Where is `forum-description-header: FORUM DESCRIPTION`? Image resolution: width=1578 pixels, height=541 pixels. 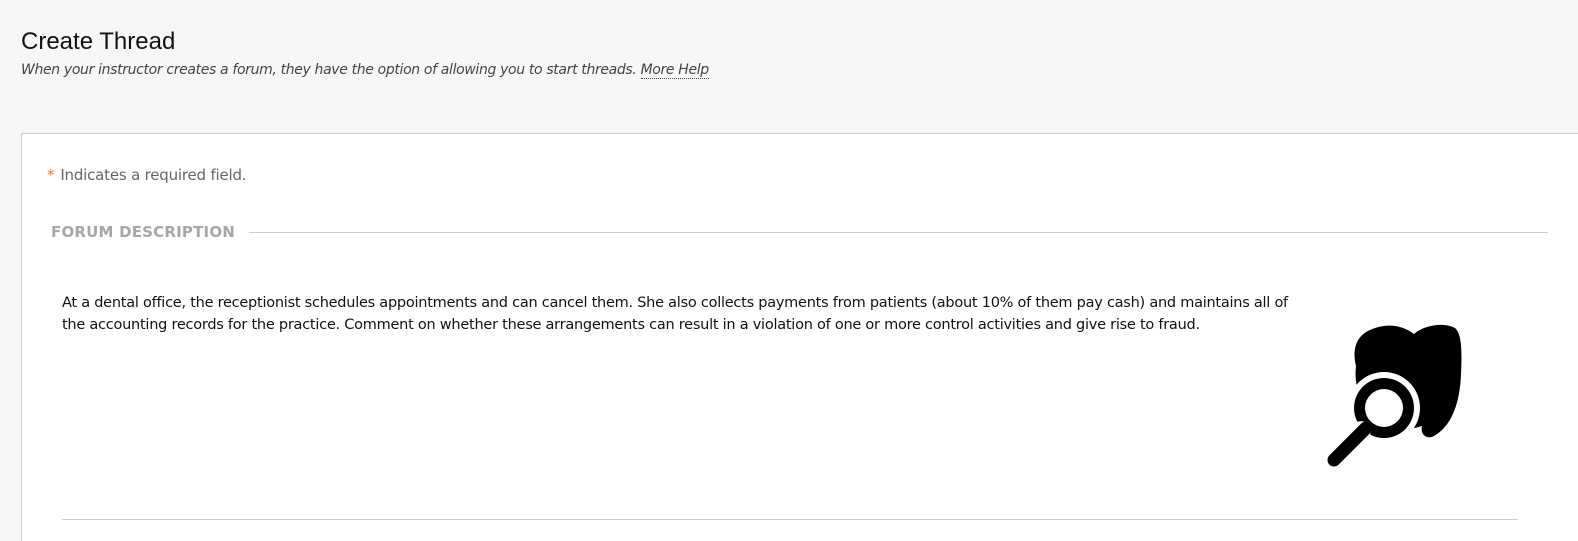
forum-description-header: FORUM DESCRIPTION is located at coordinates (799, 232).